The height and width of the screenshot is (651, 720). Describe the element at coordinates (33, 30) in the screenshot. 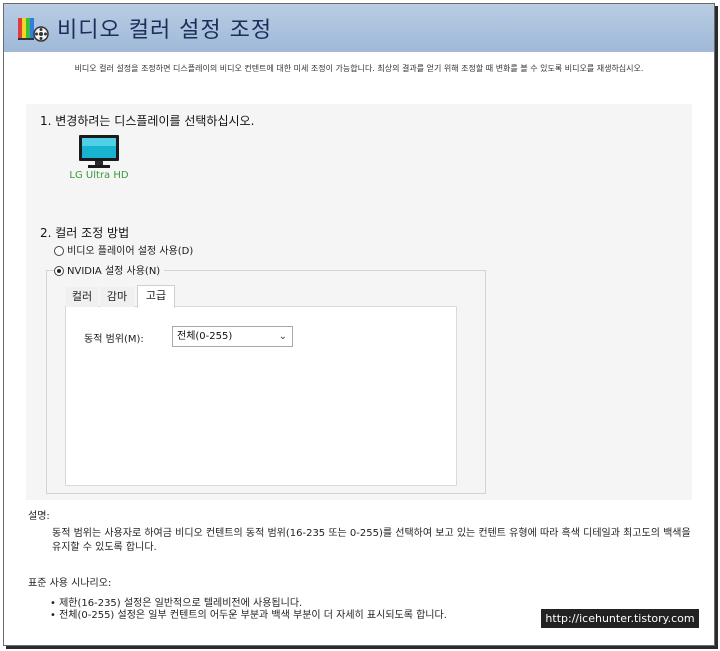

I see `video-color-icon` at that location.